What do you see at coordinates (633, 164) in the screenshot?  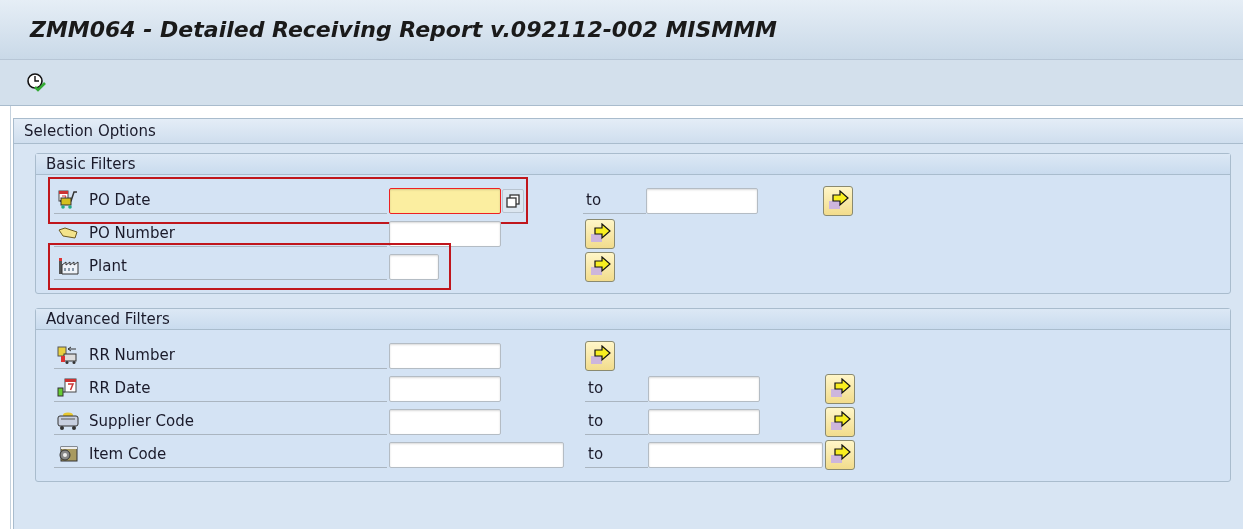 I see `group-title: Basic Filters` at bounding box center [633, 164].